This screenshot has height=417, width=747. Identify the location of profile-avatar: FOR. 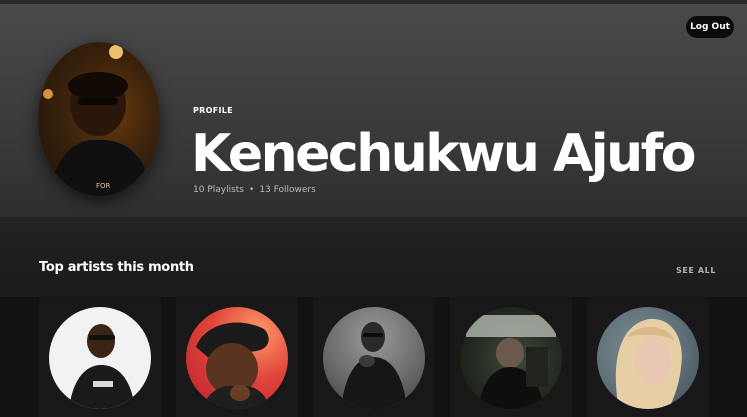
(99, 119).